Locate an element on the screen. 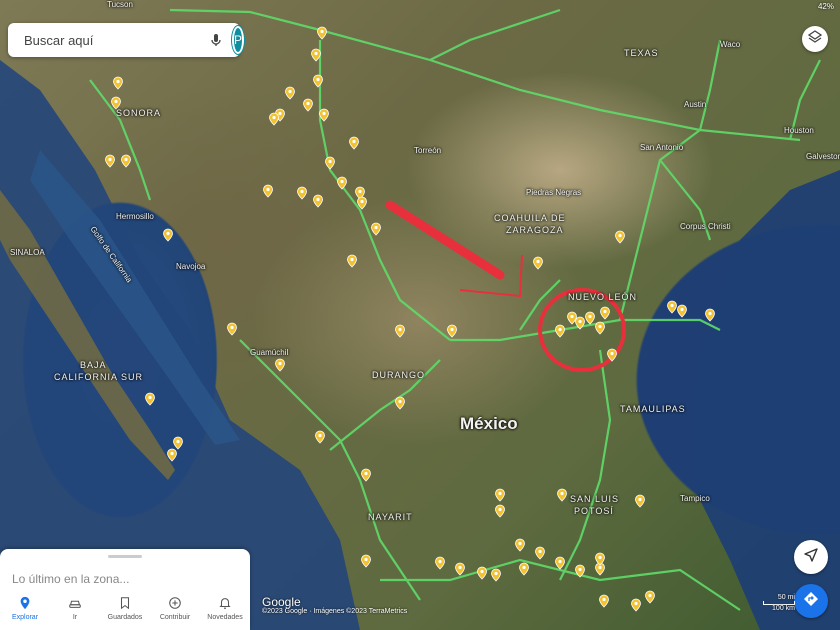 Image resolution: width=840 pixels, height=630 pixels. tab-label: Explorar is located at coordinates (25, 617).